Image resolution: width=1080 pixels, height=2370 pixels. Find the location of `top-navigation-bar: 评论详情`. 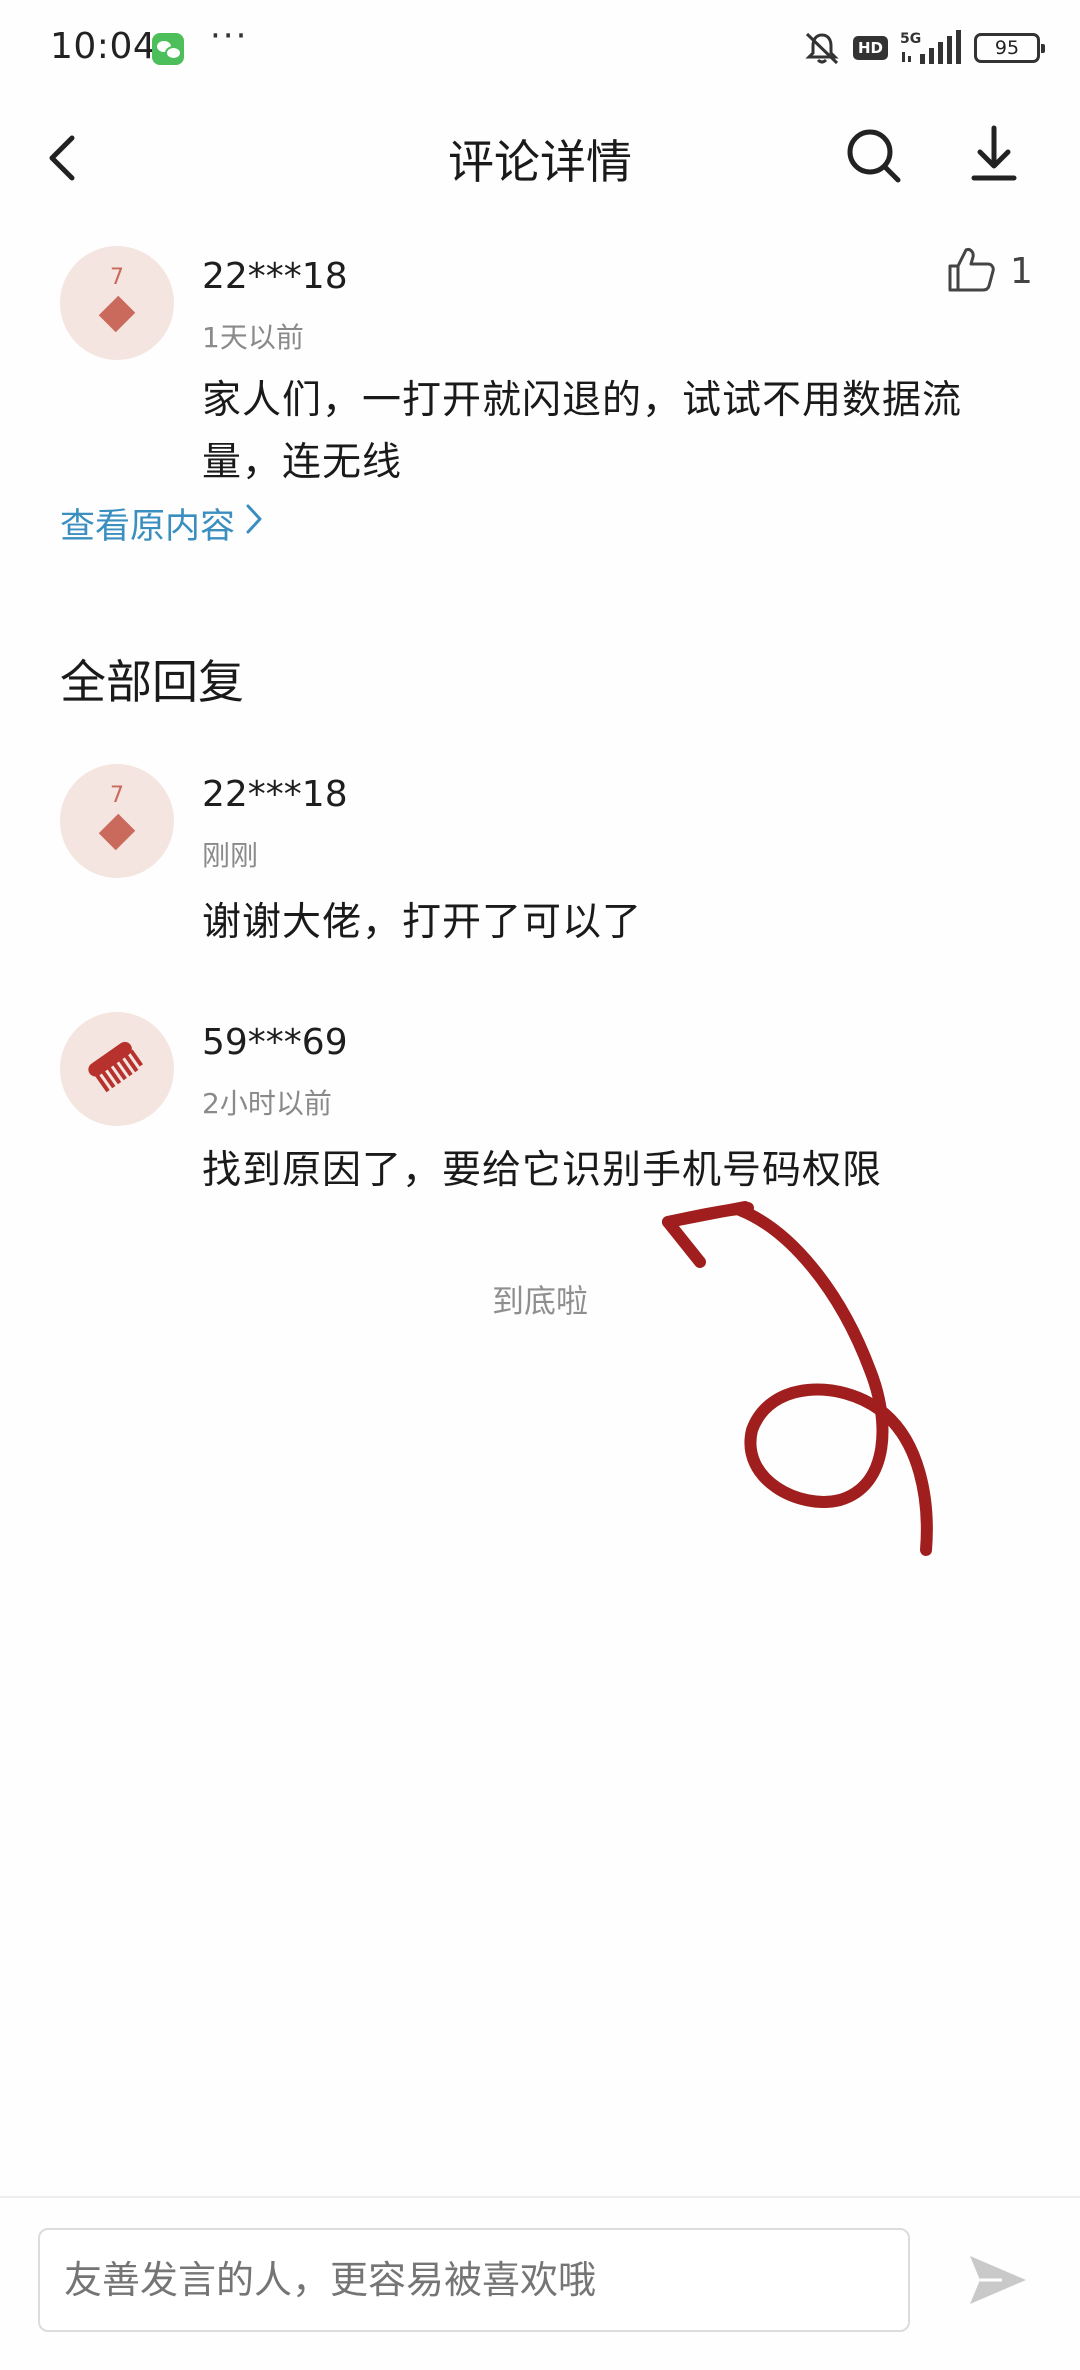

top-navigation-bar: 评论详情 is located at coordinates (540, 155).